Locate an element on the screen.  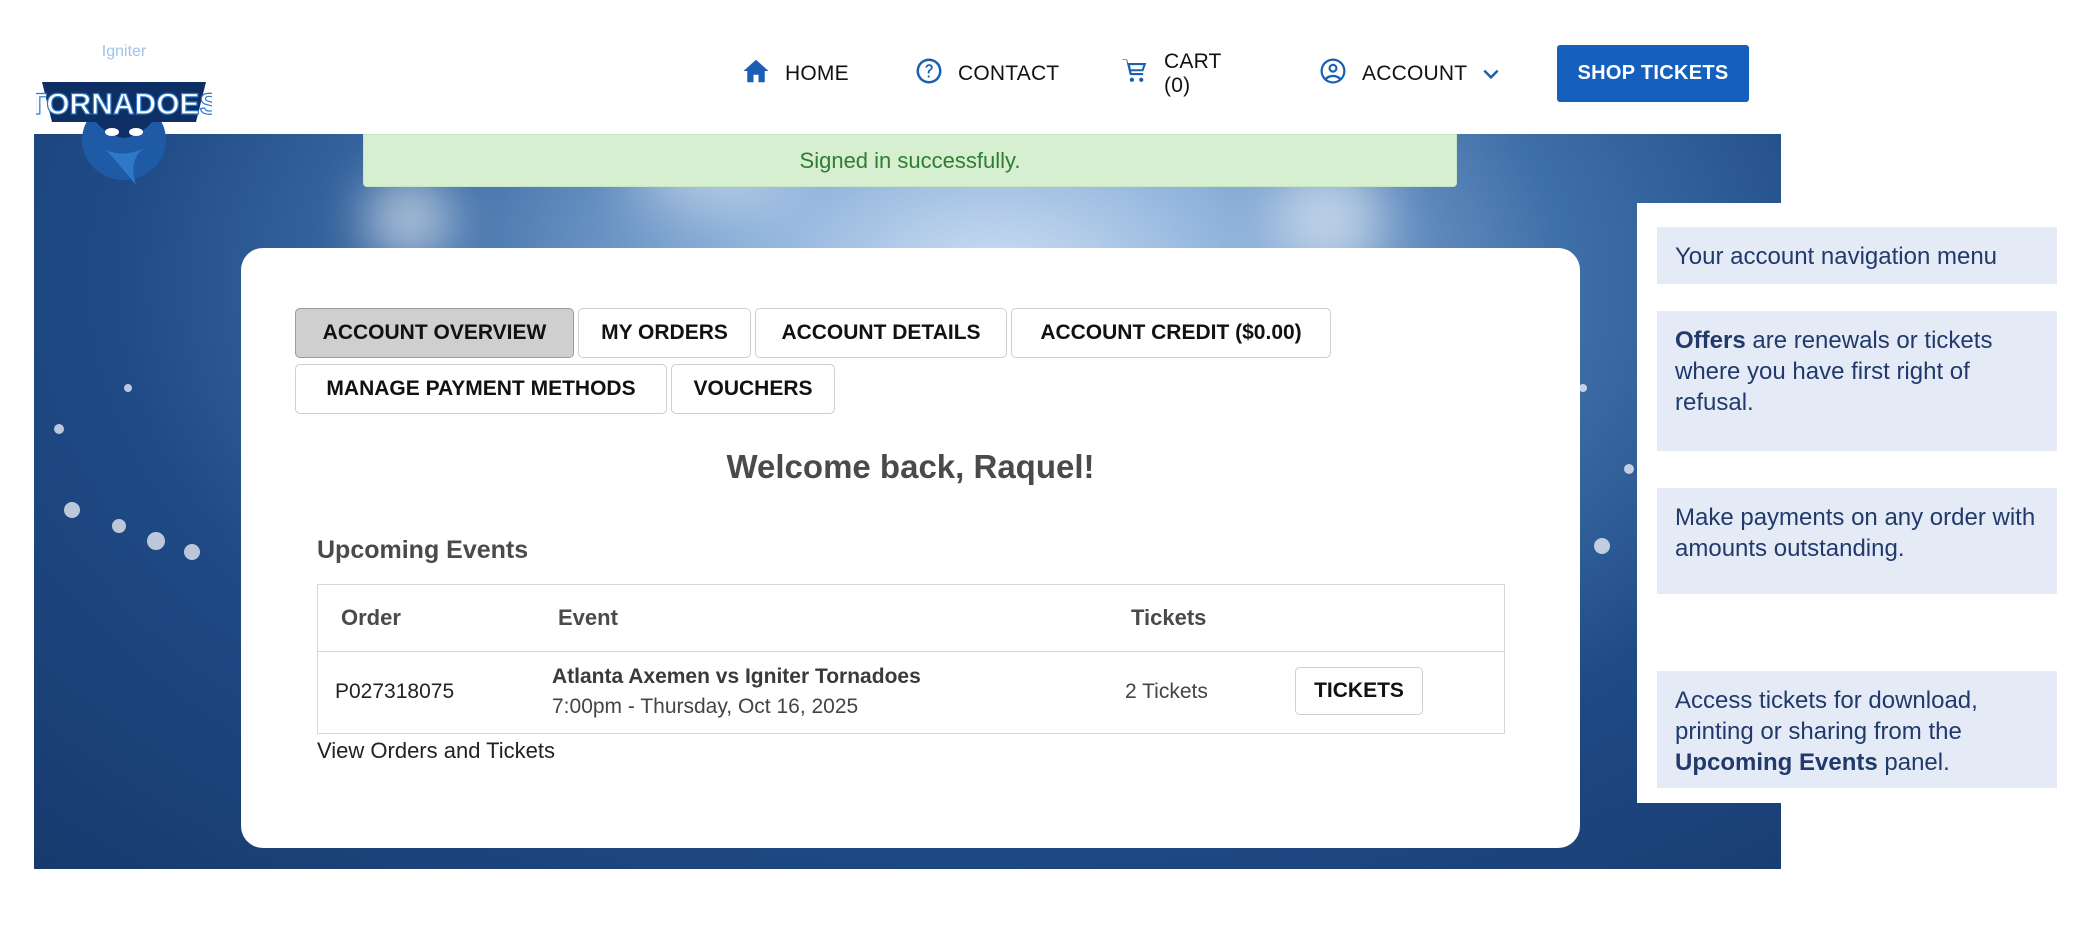
column-header-order: Order is located at coordinates (371, 617).